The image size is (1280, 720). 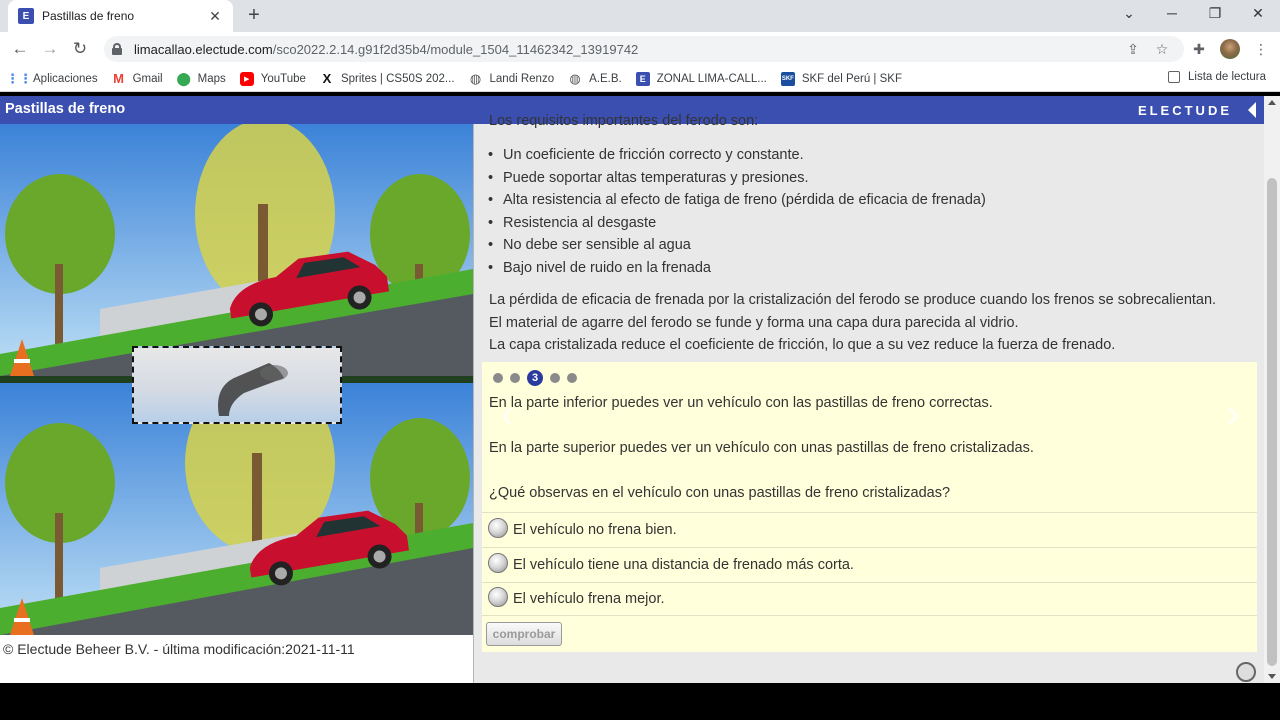 I want to click on answer-option-3: El vehículo frena mejor., so click(x=869, y=599).